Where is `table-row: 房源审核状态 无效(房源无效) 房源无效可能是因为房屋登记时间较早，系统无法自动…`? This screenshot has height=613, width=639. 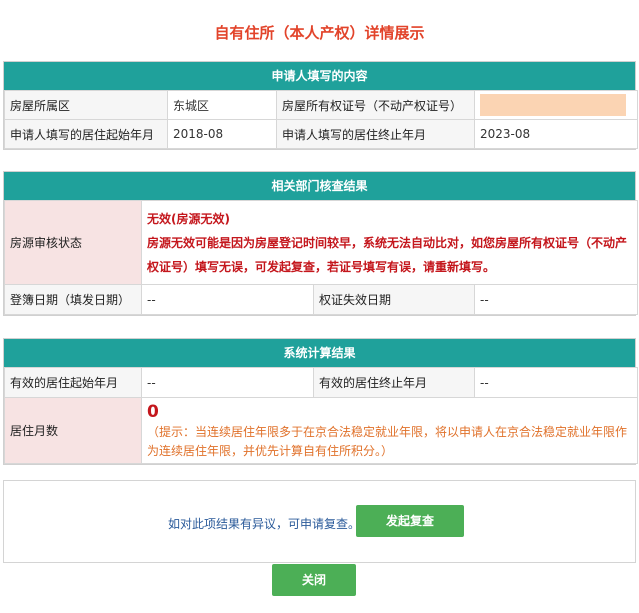 table-row: 房源审核状态 无效(房源无效) 房源无效可能是因为房屋登记时间较早，系统无法自动… is located at coordinates (321, 242).